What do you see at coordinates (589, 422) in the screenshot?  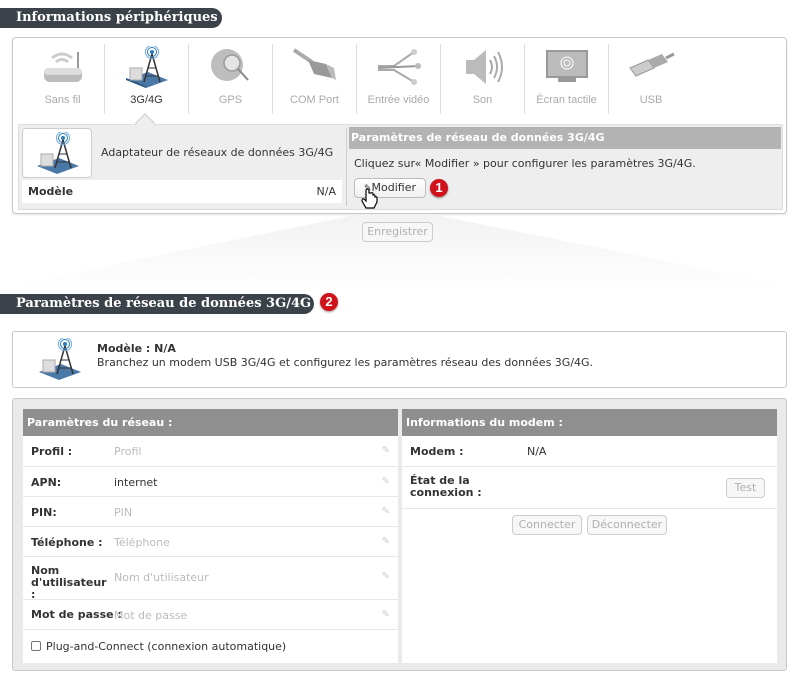 I see `modem-info-header: Informations du modem :` at bounding box center [589, 422].